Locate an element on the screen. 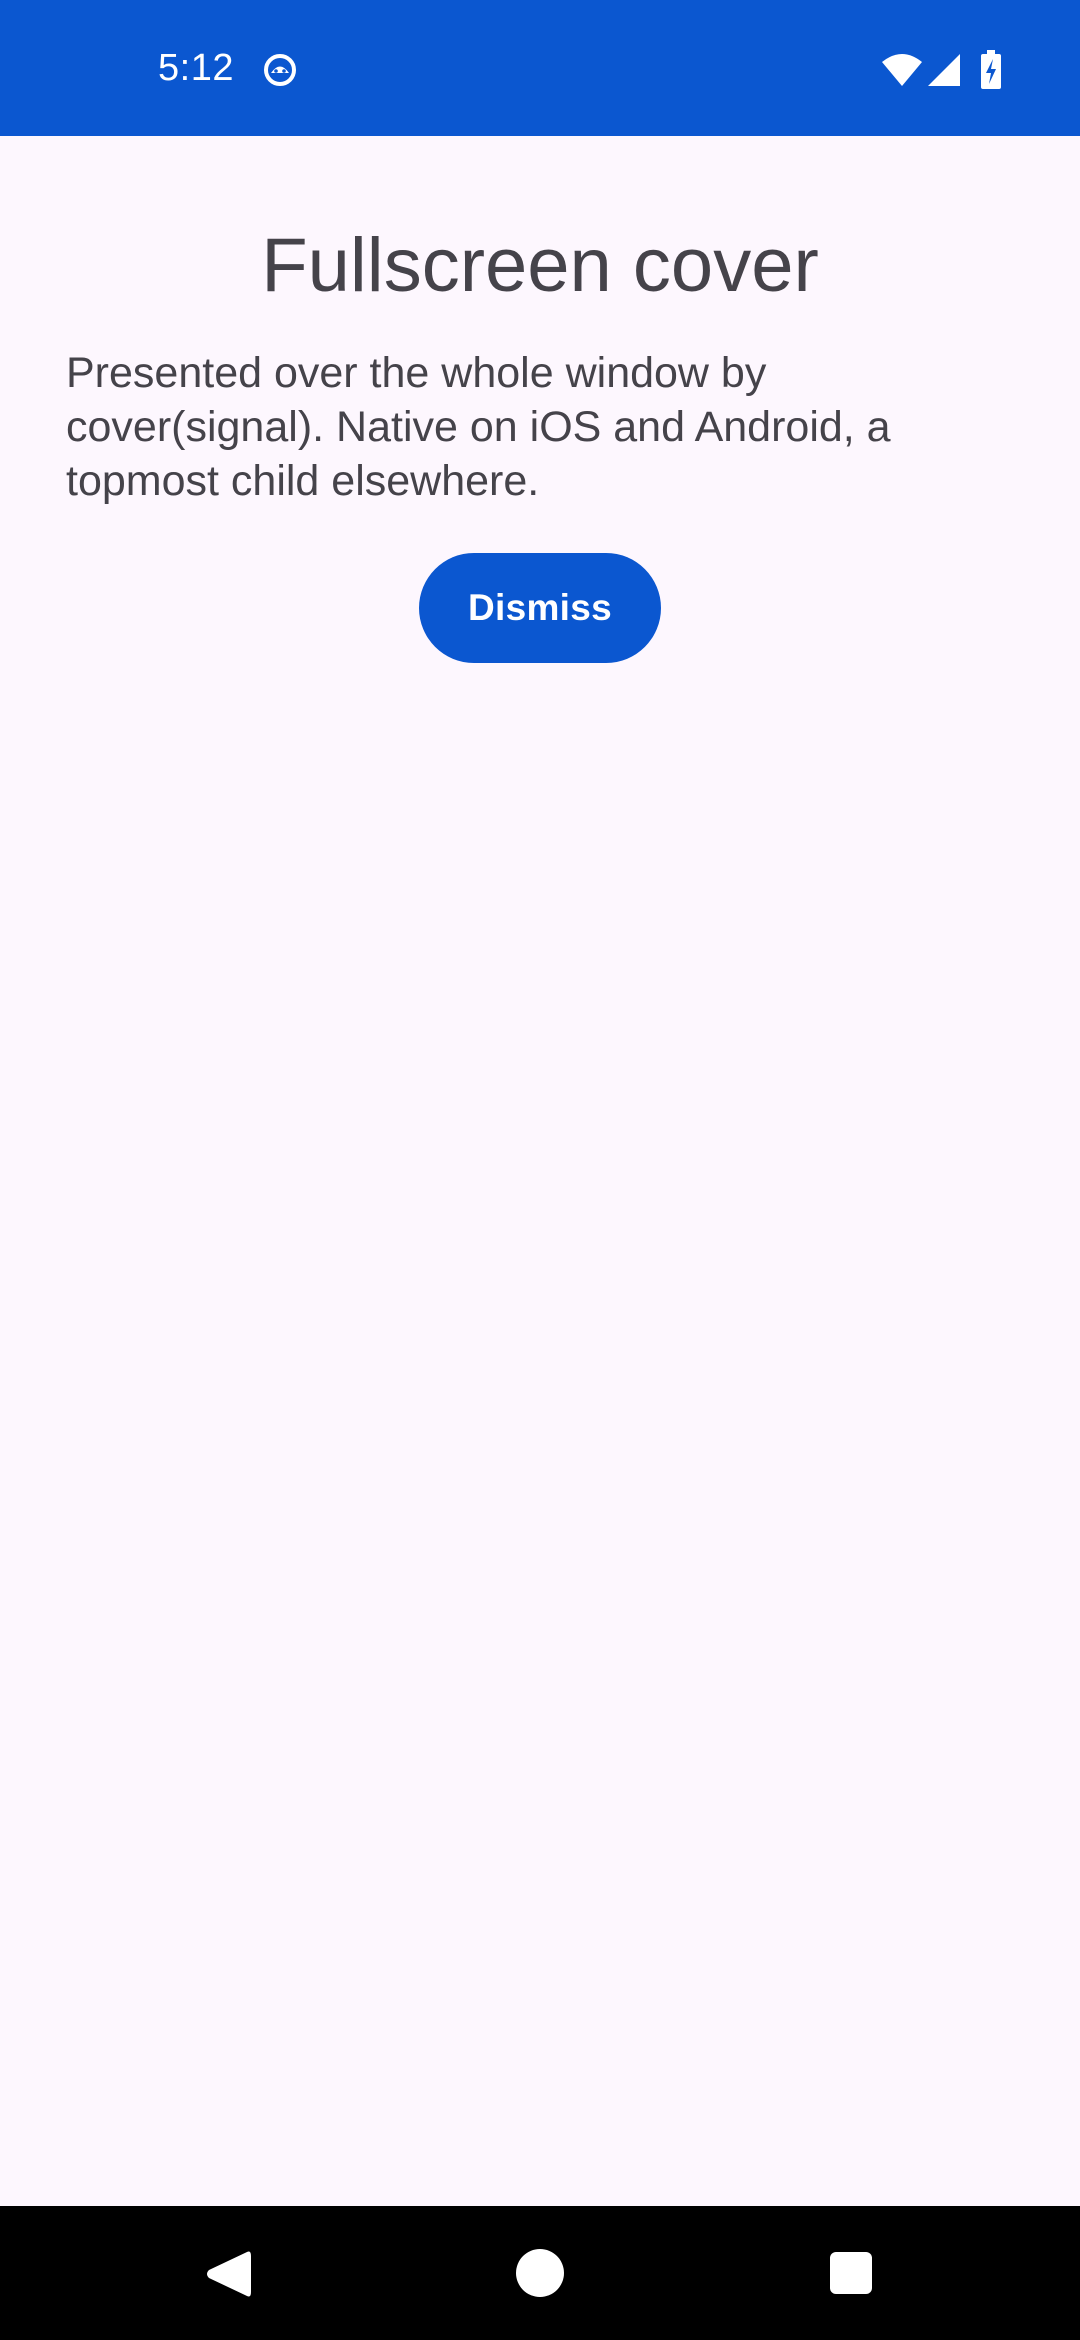 This screenshot has width=1080, height=2340. cell-signal-icon is located at coordinates (944, 70).